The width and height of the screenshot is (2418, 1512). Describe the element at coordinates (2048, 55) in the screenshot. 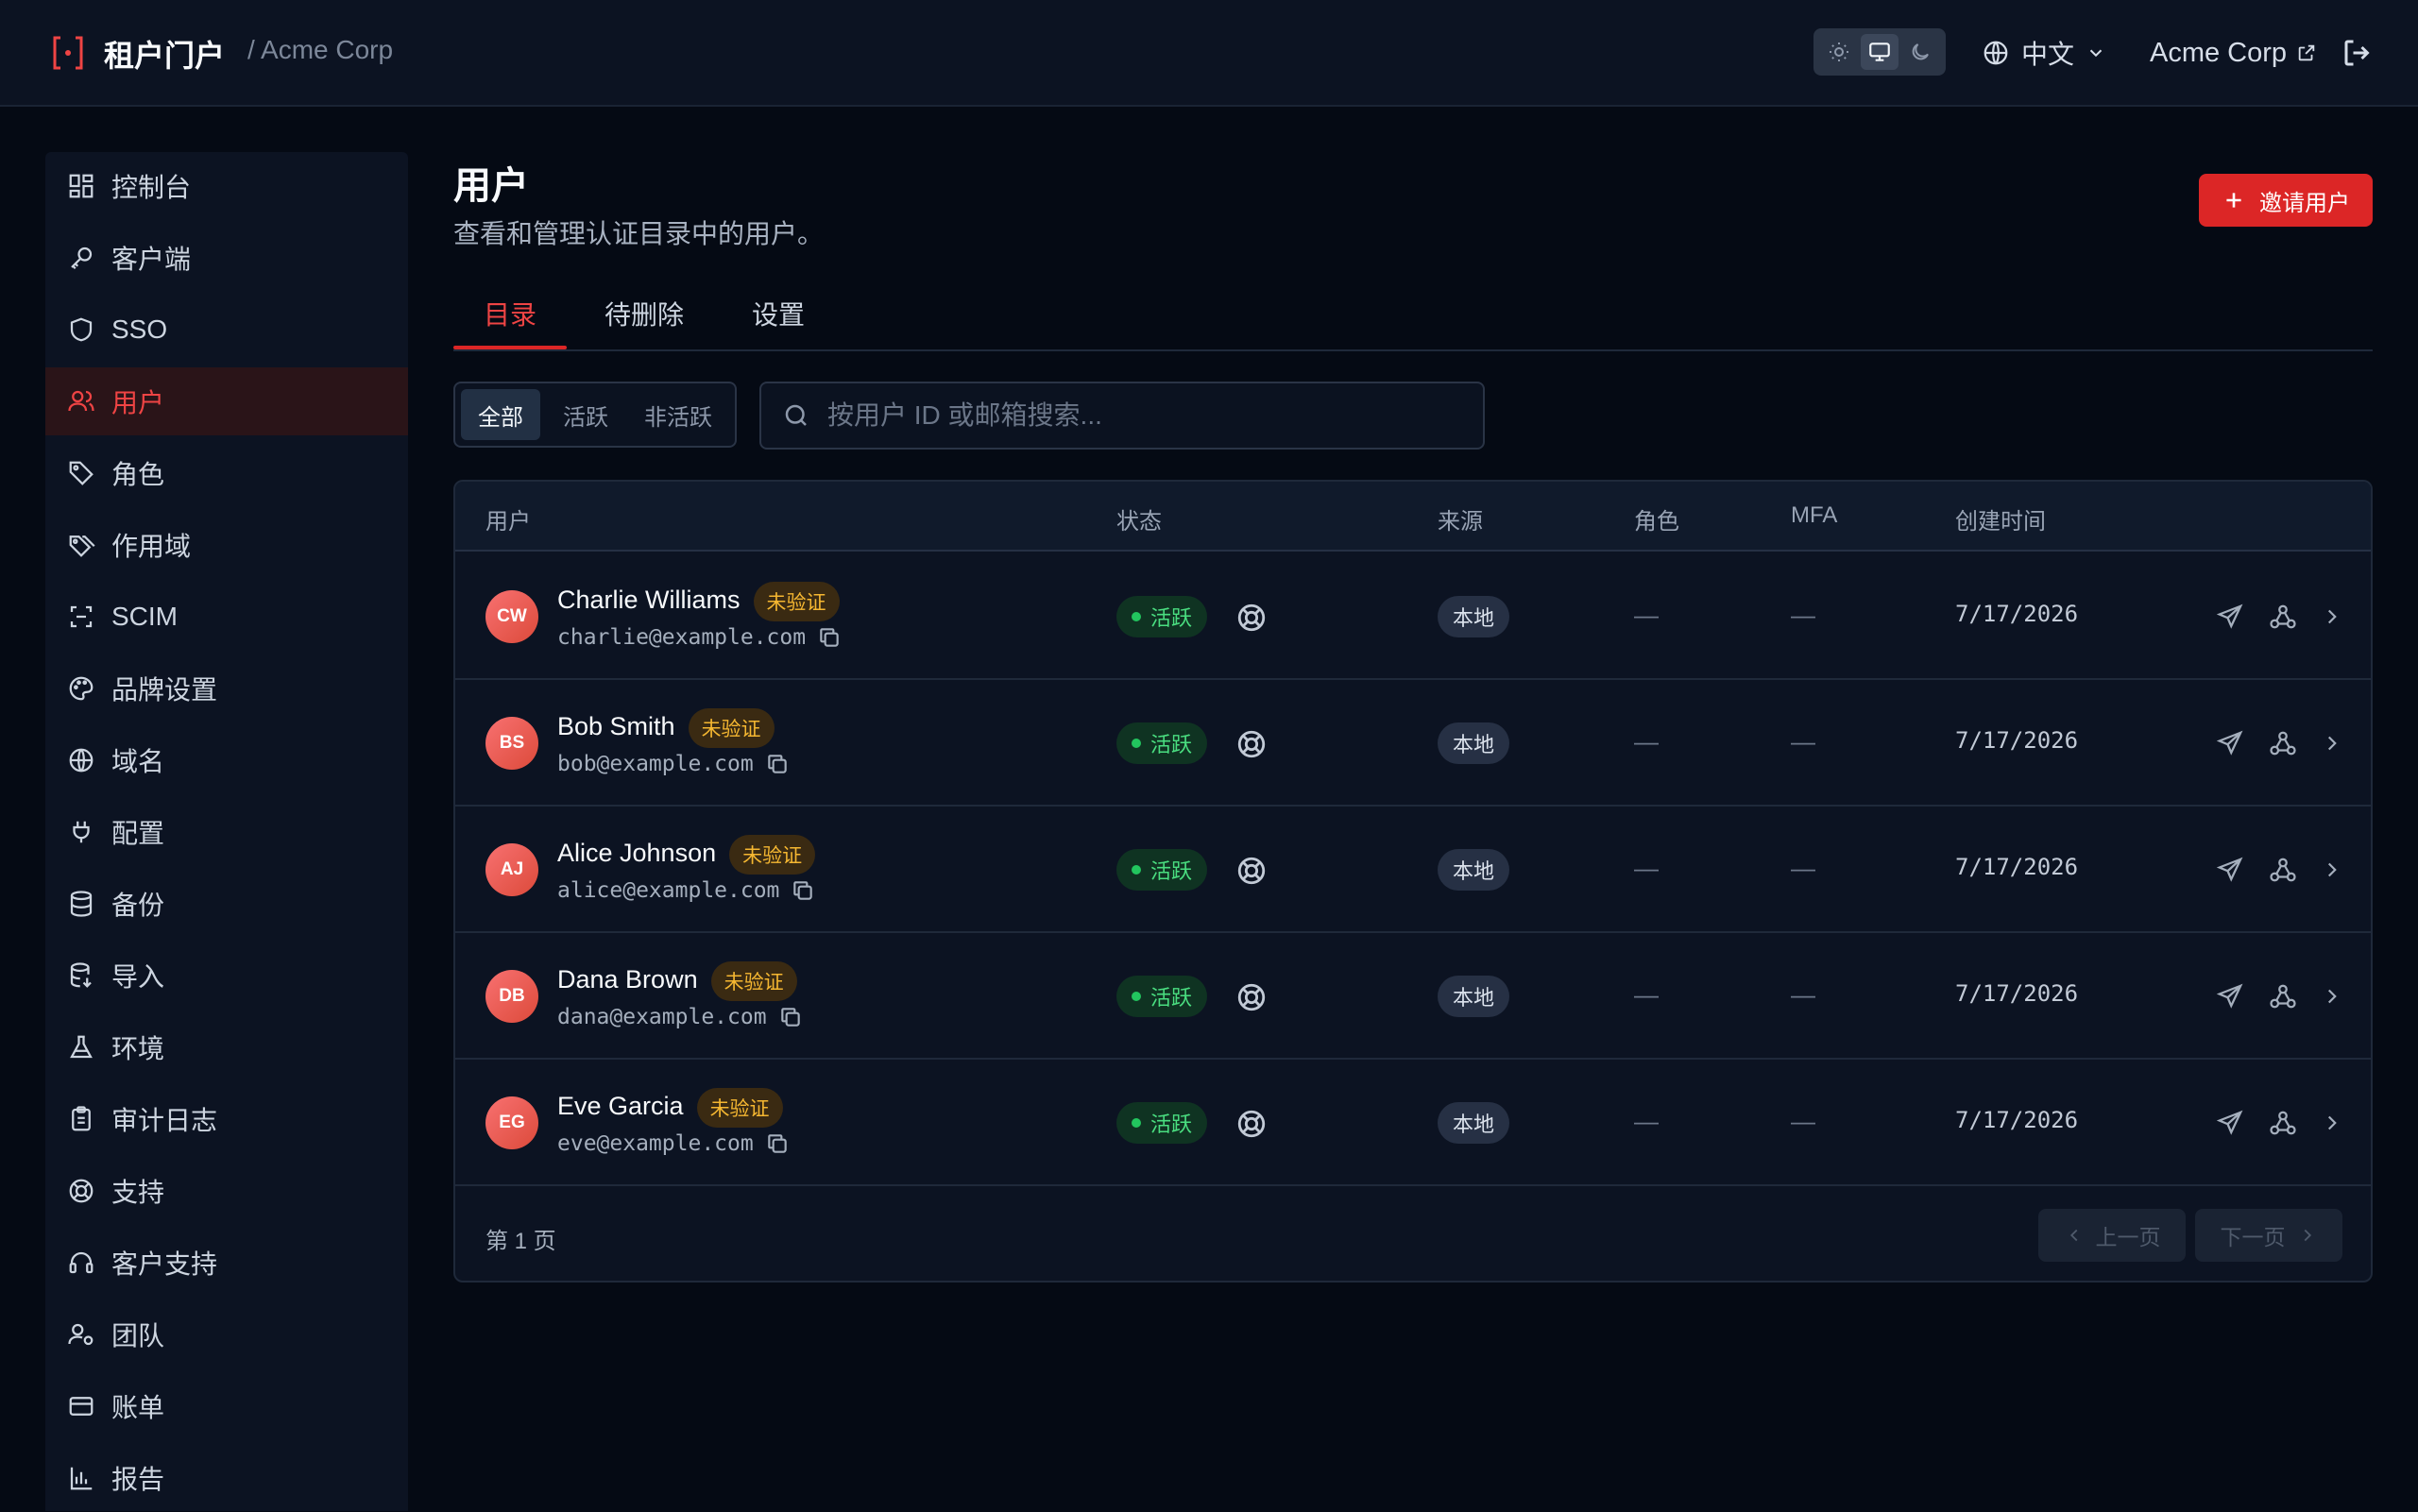

I see `language-label: 中文` at that location.